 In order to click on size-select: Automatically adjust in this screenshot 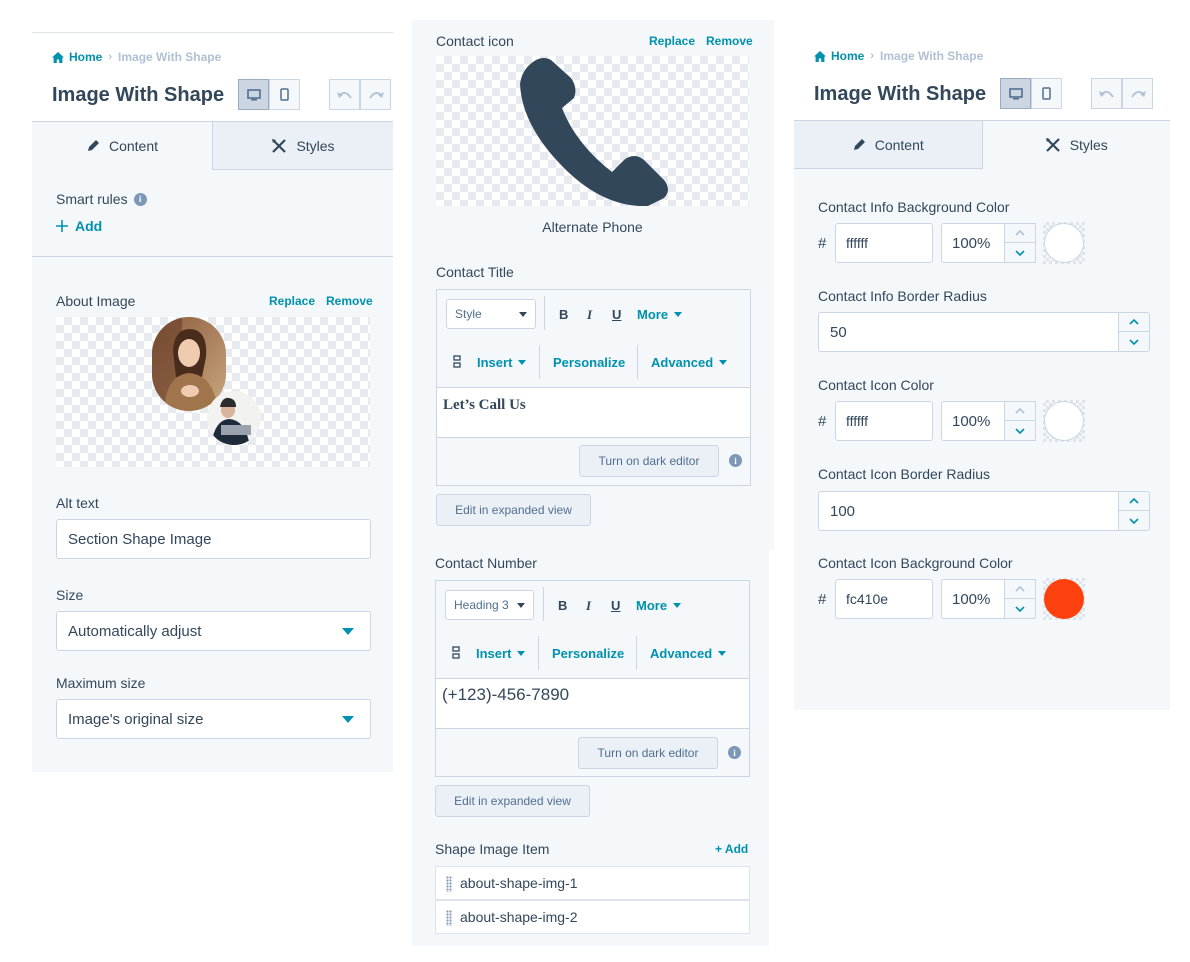, I will do `click(213, 631)`.